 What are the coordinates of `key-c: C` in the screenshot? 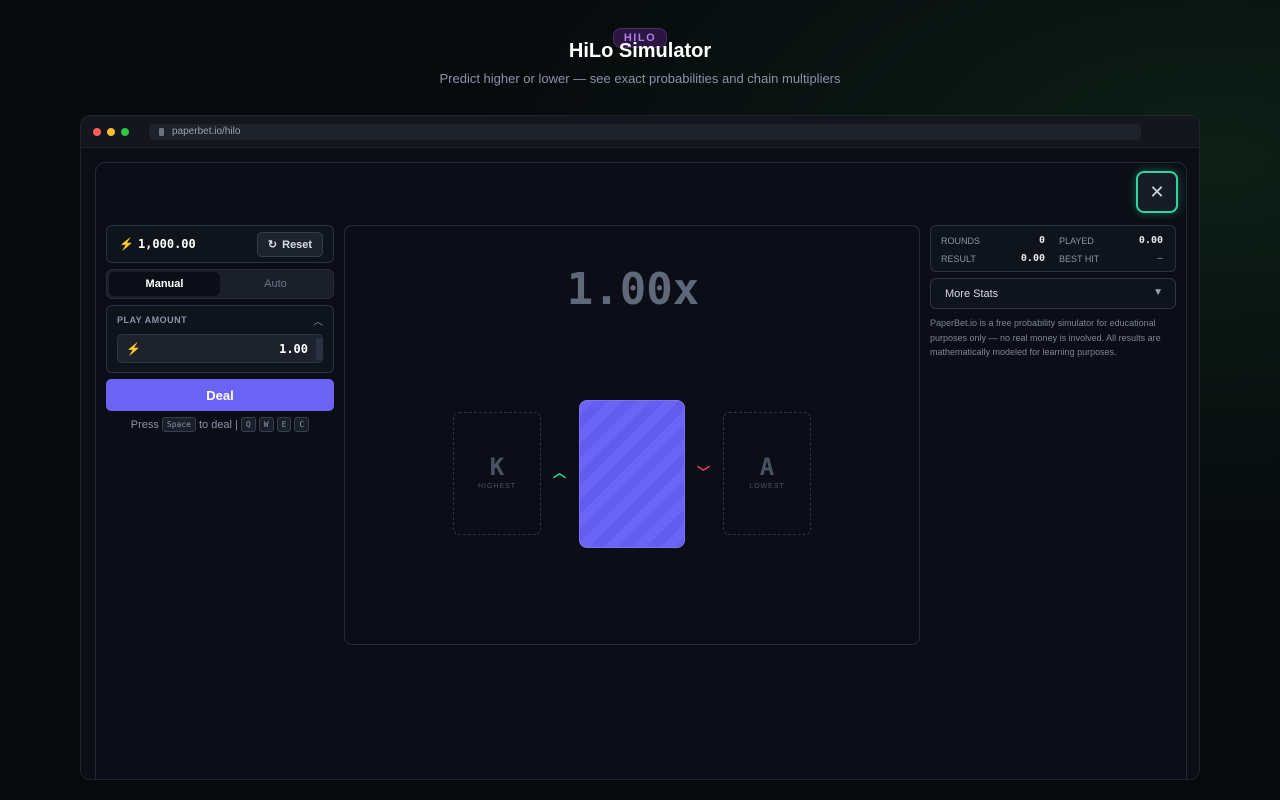 It's located at (302, 424).